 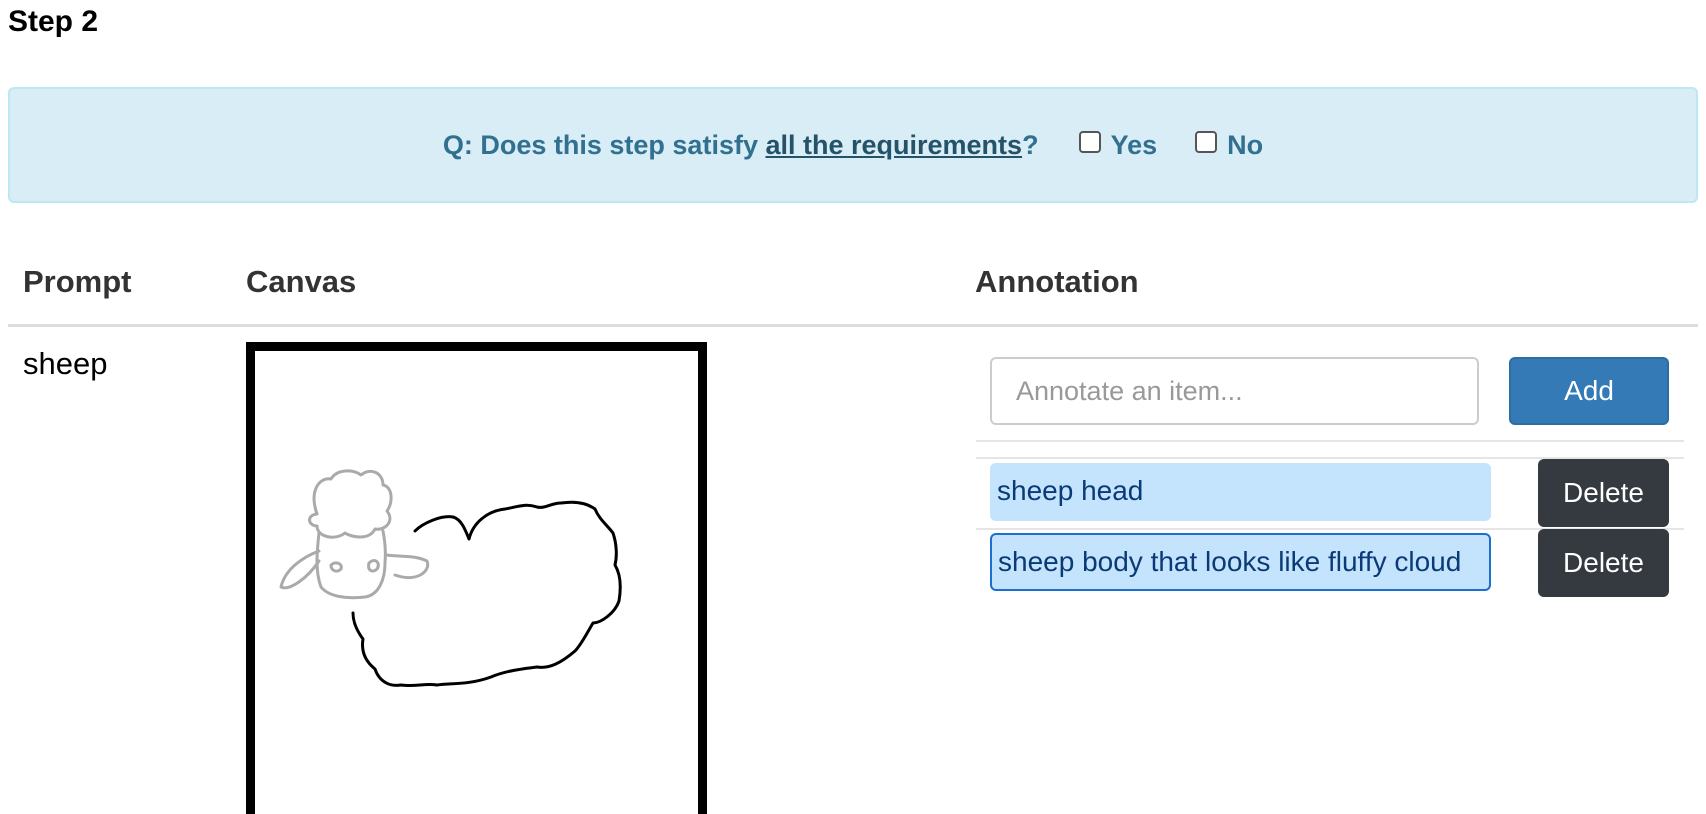 What do you see at coordinates (1030, 144) in the screenshot?
I see `question-suffix: ?` at bounding box center [1030, 144].